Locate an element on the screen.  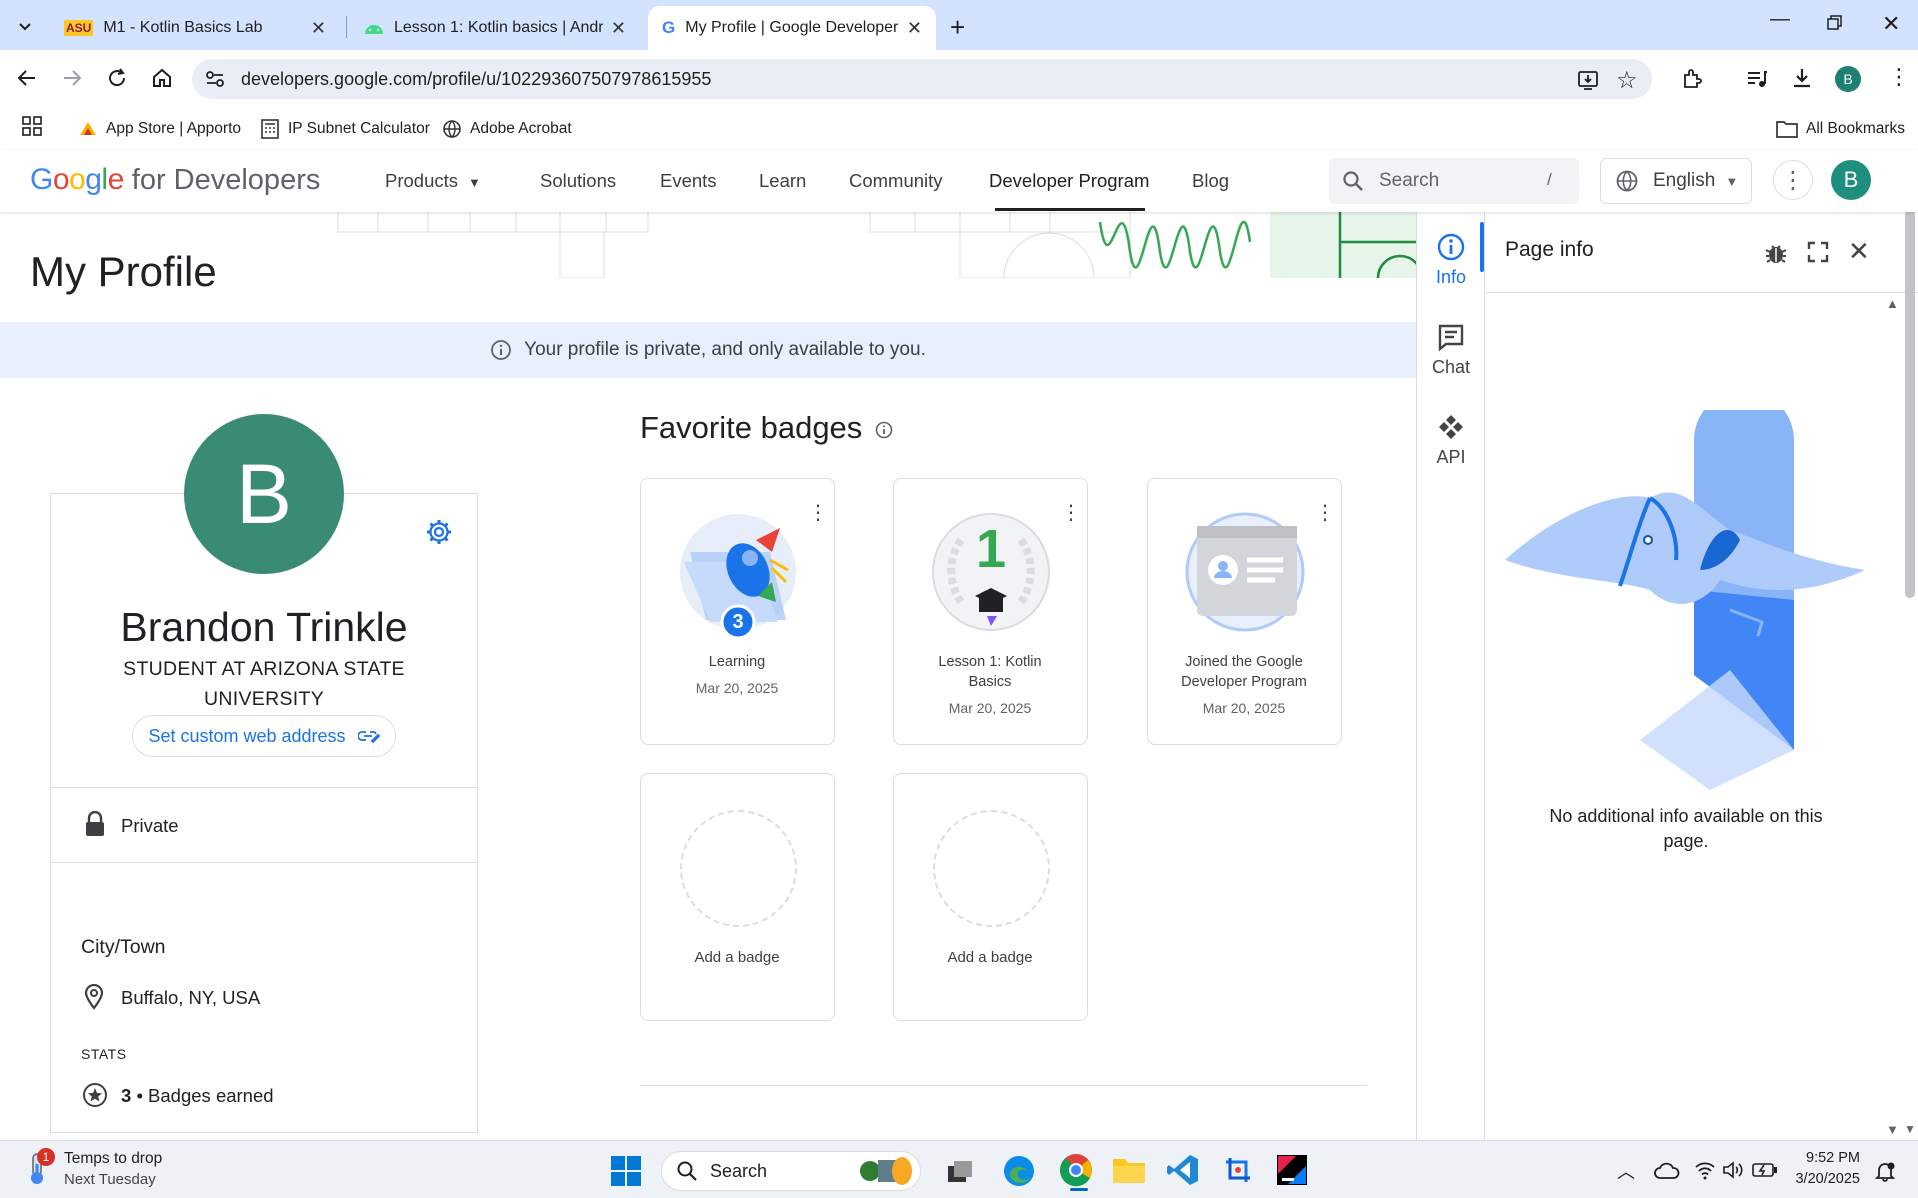
forward-icon is located at coordinates (72, 78).